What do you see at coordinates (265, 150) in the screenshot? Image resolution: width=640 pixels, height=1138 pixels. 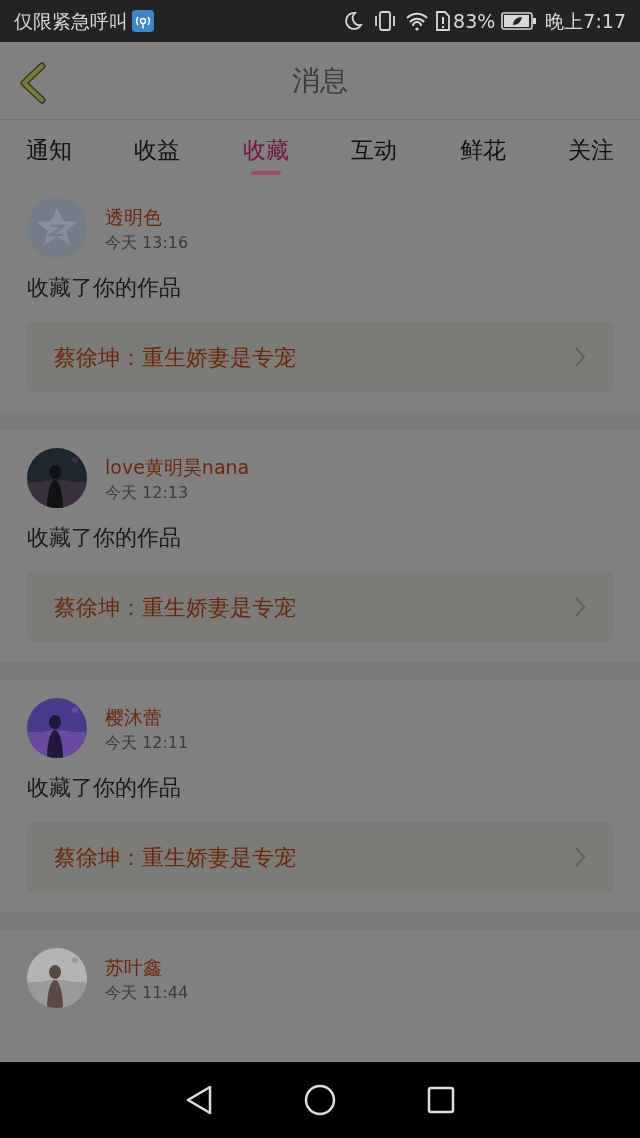 I see `tab: 收藏` at bounding box center [265, 150].